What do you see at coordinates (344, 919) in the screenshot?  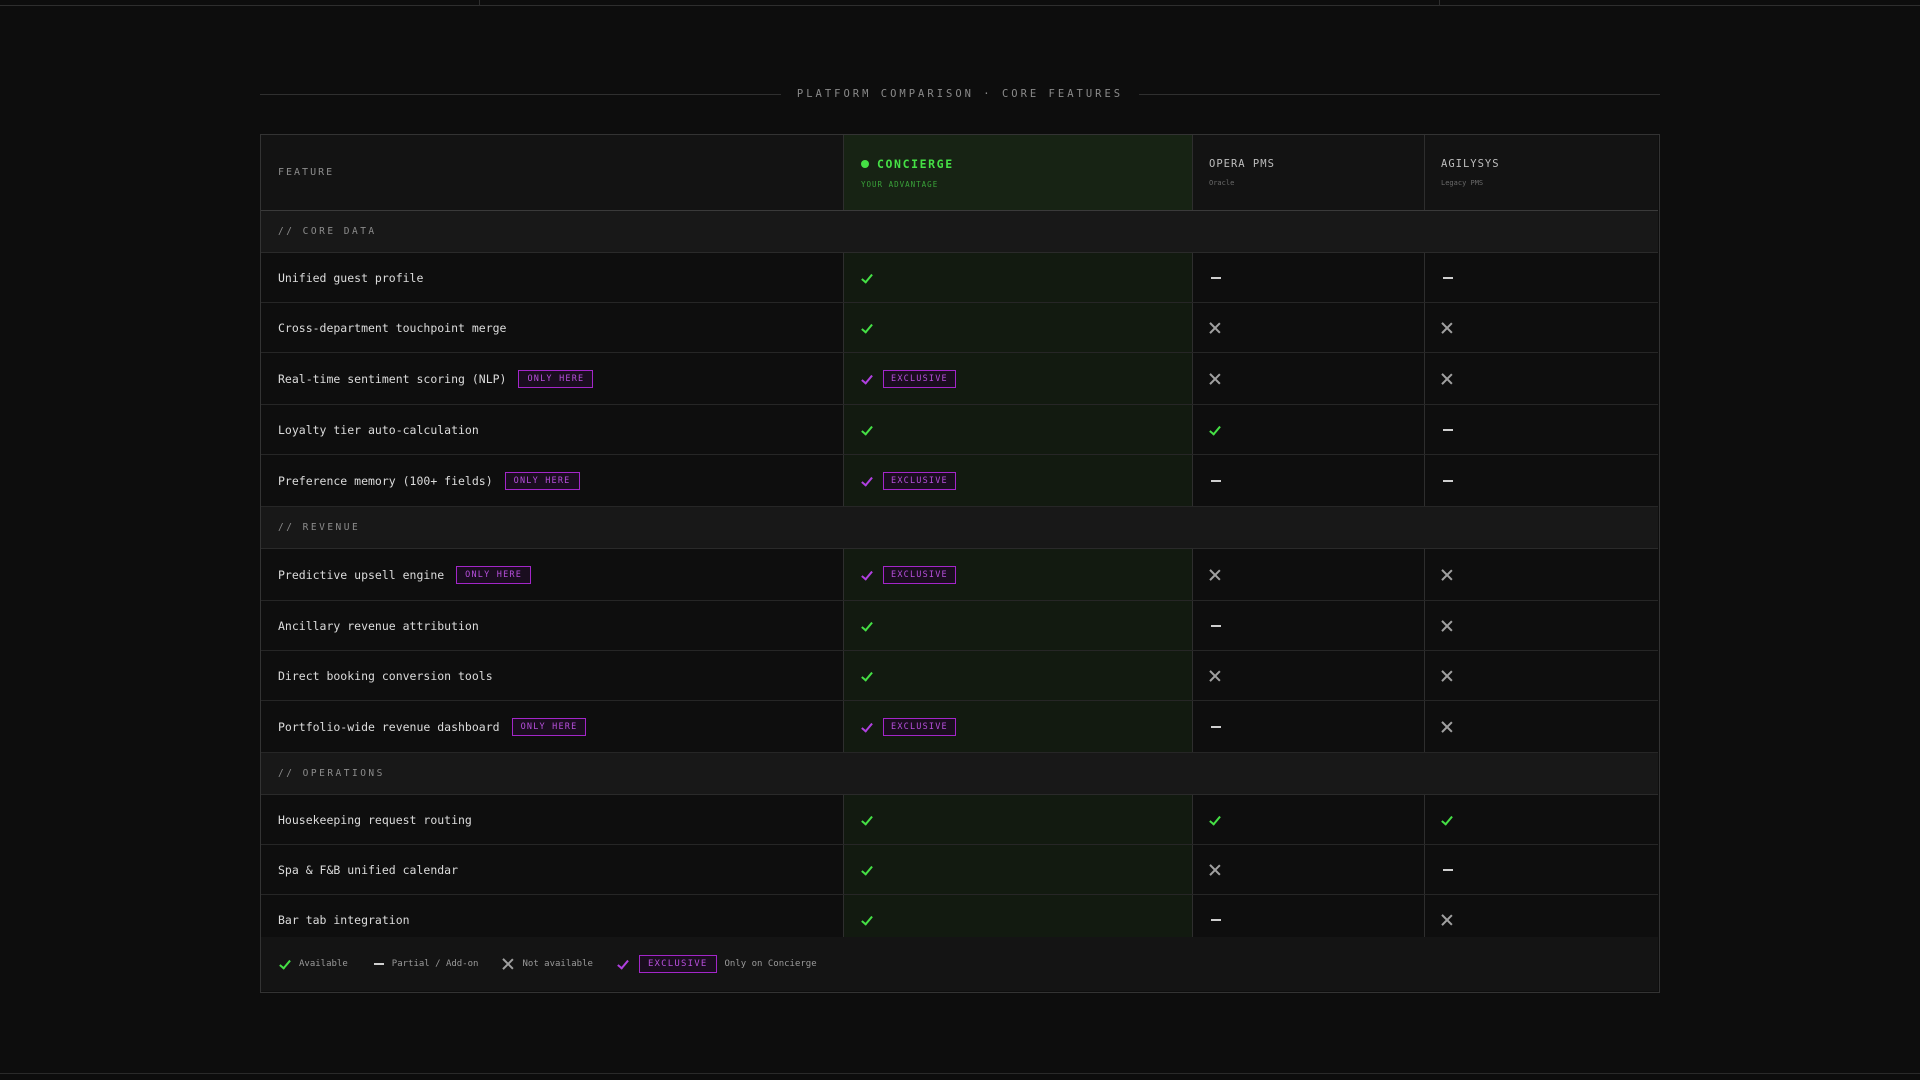 I see `feature-name: Bar tab integration` at bounding box center [344, 919].